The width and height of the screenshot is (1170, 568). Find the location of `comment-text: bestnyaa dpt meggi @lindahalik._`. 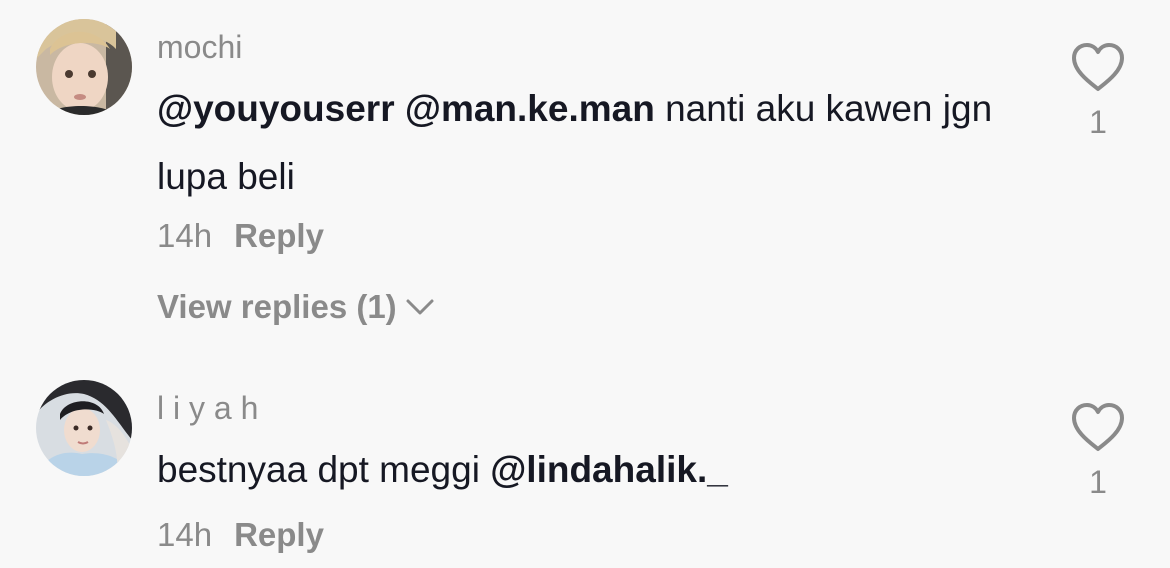

comment-text: bestnyaa dpt meggi @lindahalik._ is located at coordinates (587, 470).